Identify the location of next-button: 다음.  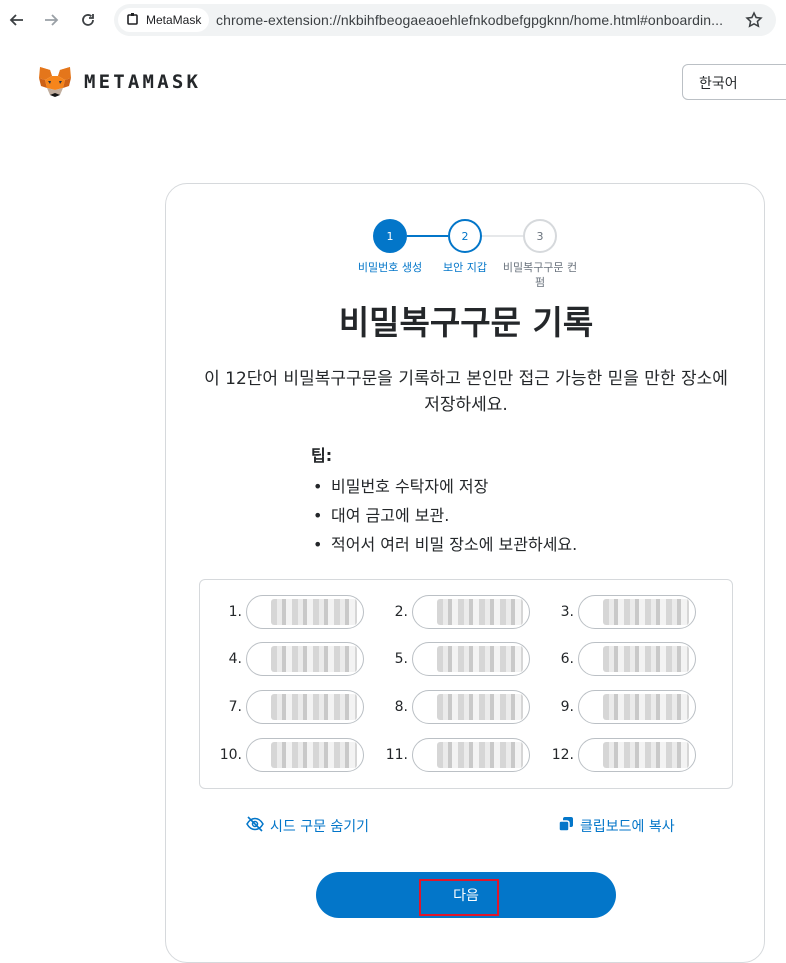
(466, 895).